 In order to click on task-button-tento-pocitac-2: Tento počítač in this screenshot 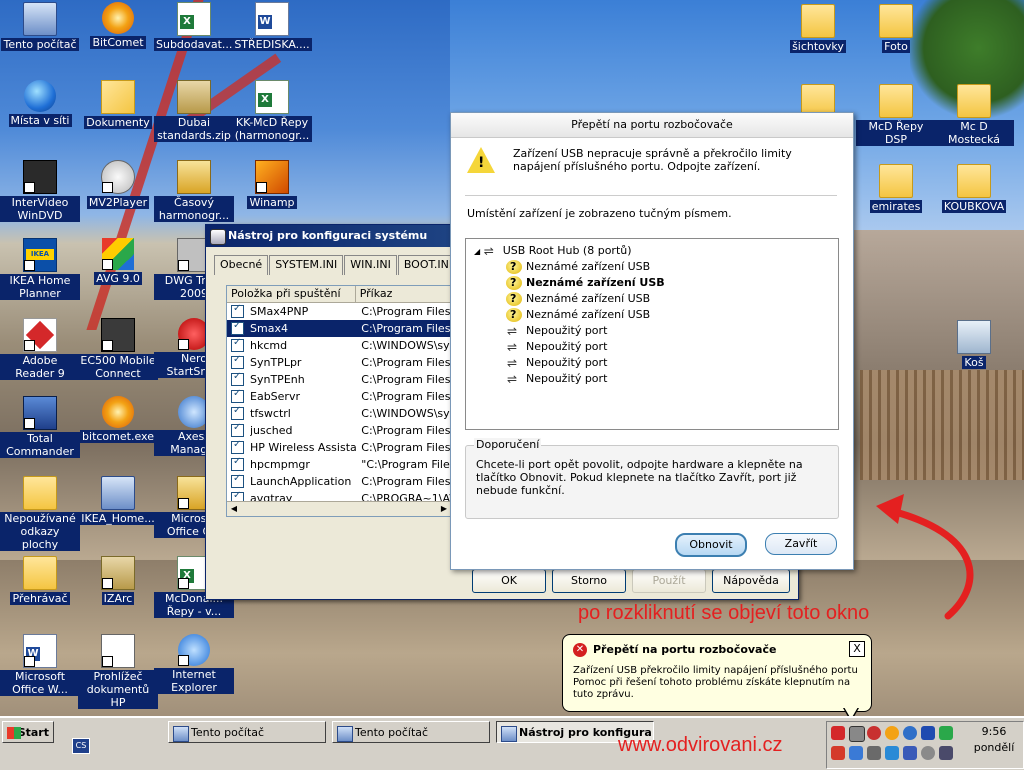, I will do `click(411, 732)`.